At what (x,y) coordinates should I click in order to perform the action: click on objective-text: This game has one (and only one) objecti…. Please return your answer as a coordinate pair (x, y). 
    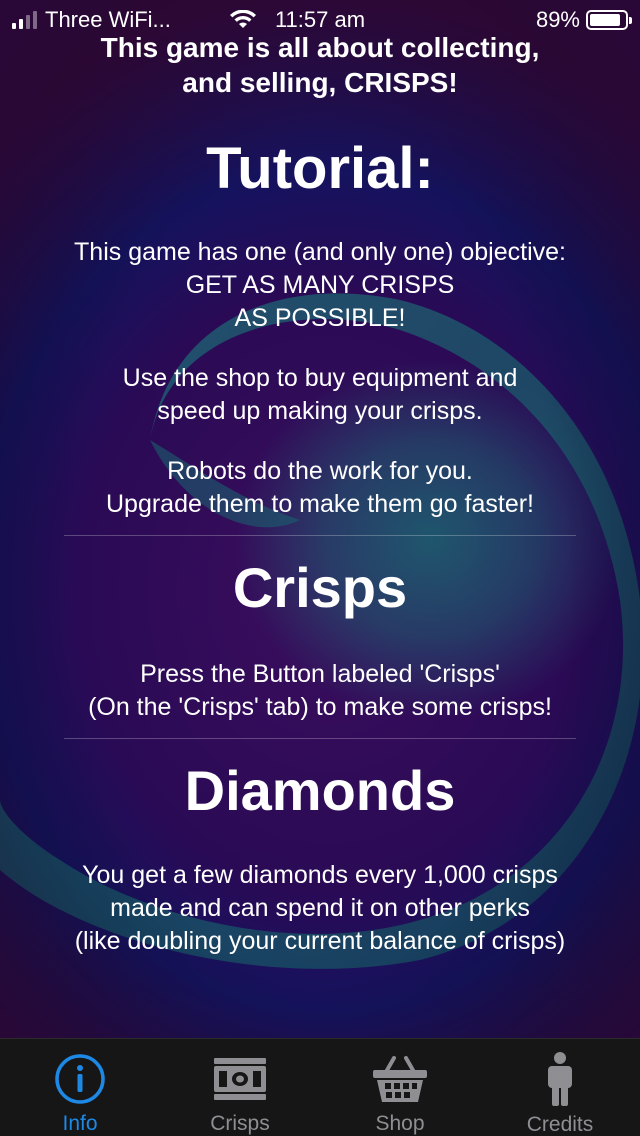
    Looking at the image, I should click on (320, 285).